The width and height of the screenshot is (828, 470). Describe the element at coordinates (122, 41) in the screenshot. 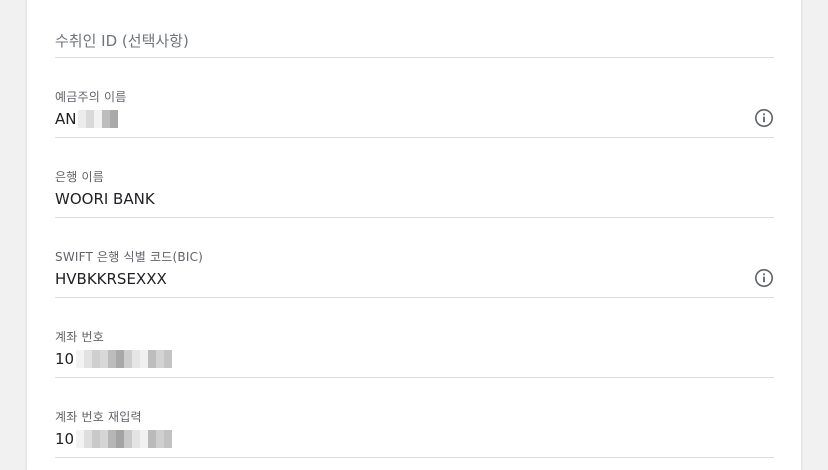

I see `recipient-id-placeholder: 수취인 ID (선택사항)` at that location.